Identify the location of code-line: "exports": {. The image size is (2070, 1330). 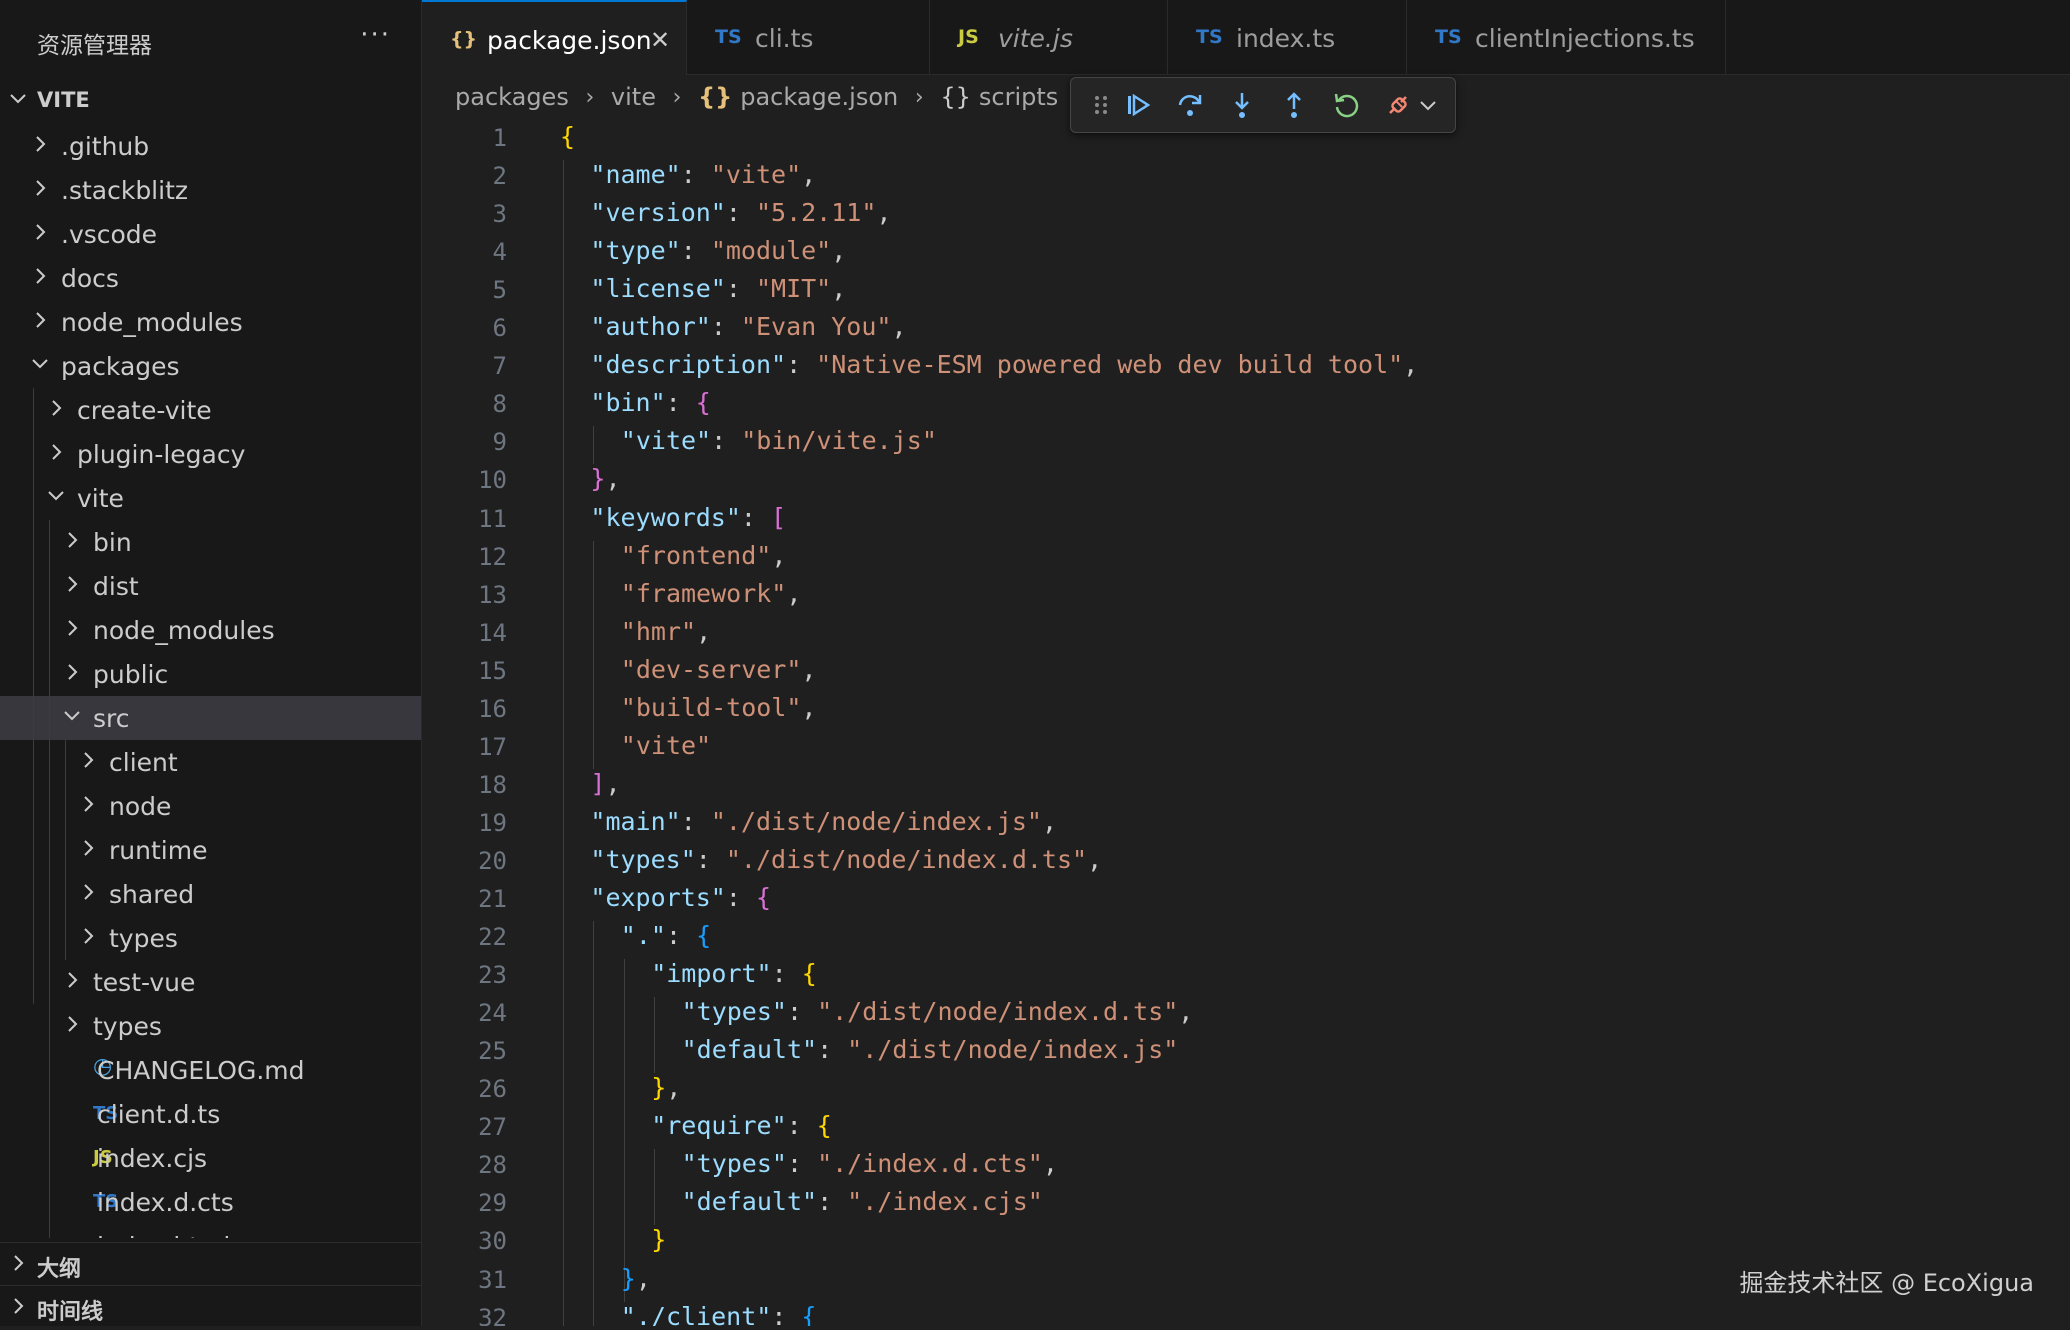
(680, 897).